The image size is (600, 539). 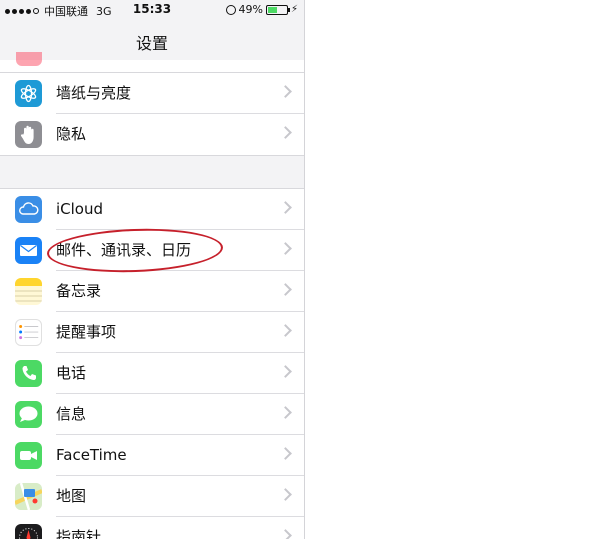 What do you see at coordinates (79, 291) in the screenshot?
I see `settings-row-label: 备忘录` at bounding box center [79, 291].